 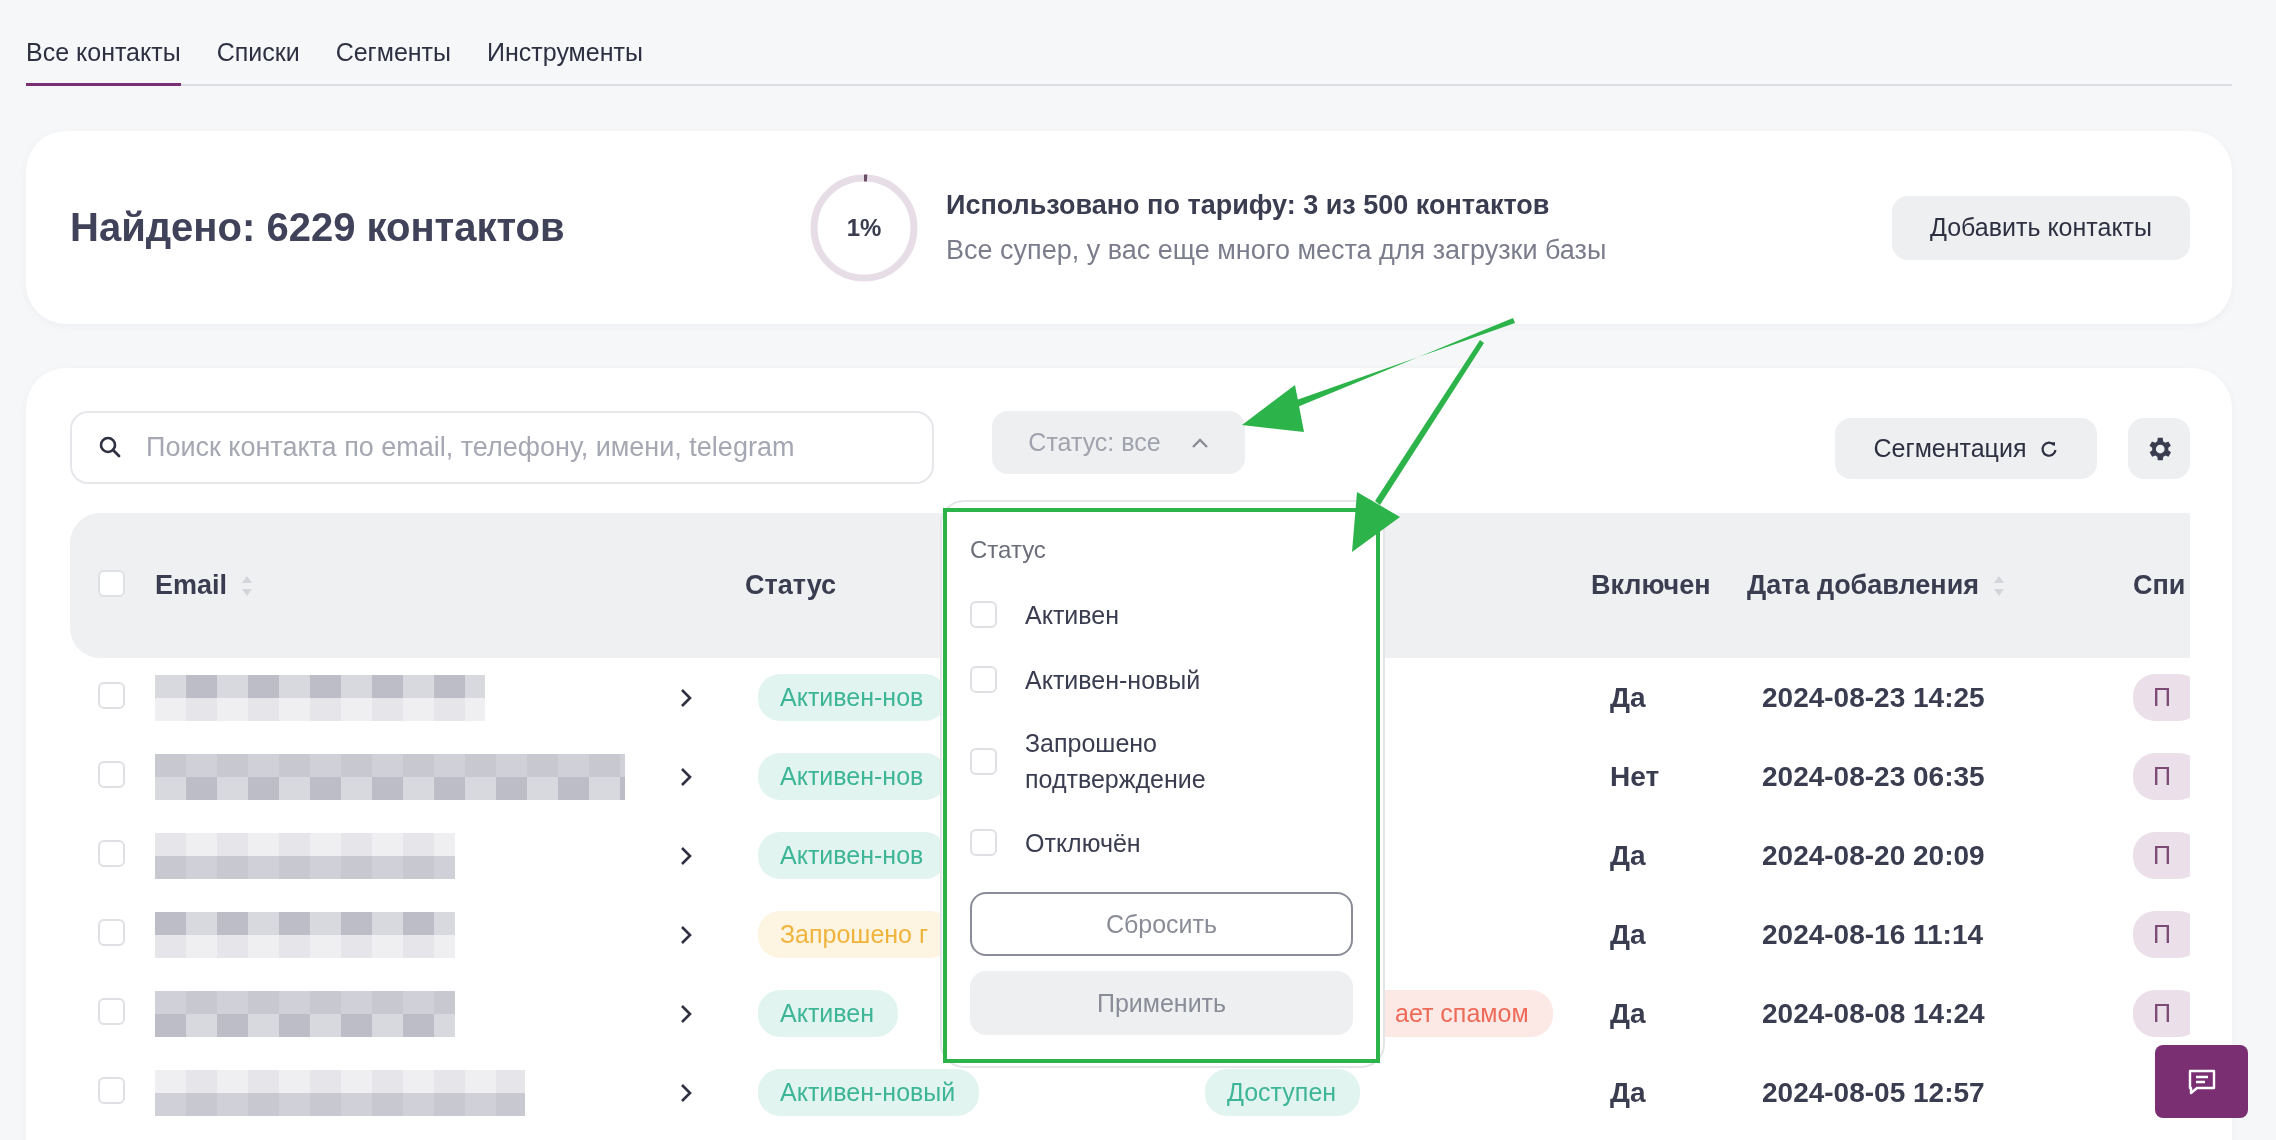 I want to click on date-cell-text: 2024-08-23 06:35, so click(x=1873, y=776).